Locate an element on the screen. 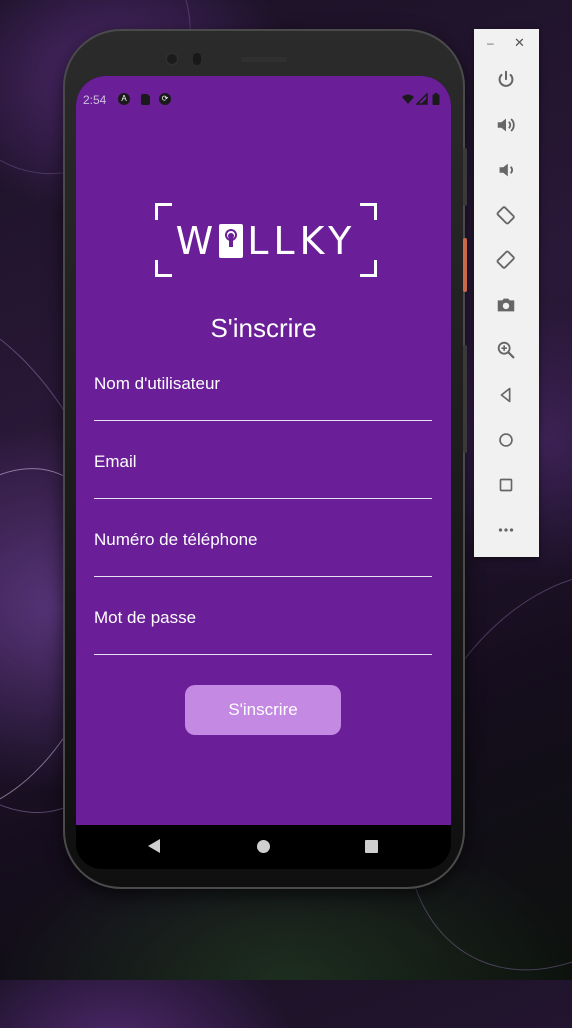 The image size is (572, 1028). volume-up-icon is located at coordinates (506, 125).